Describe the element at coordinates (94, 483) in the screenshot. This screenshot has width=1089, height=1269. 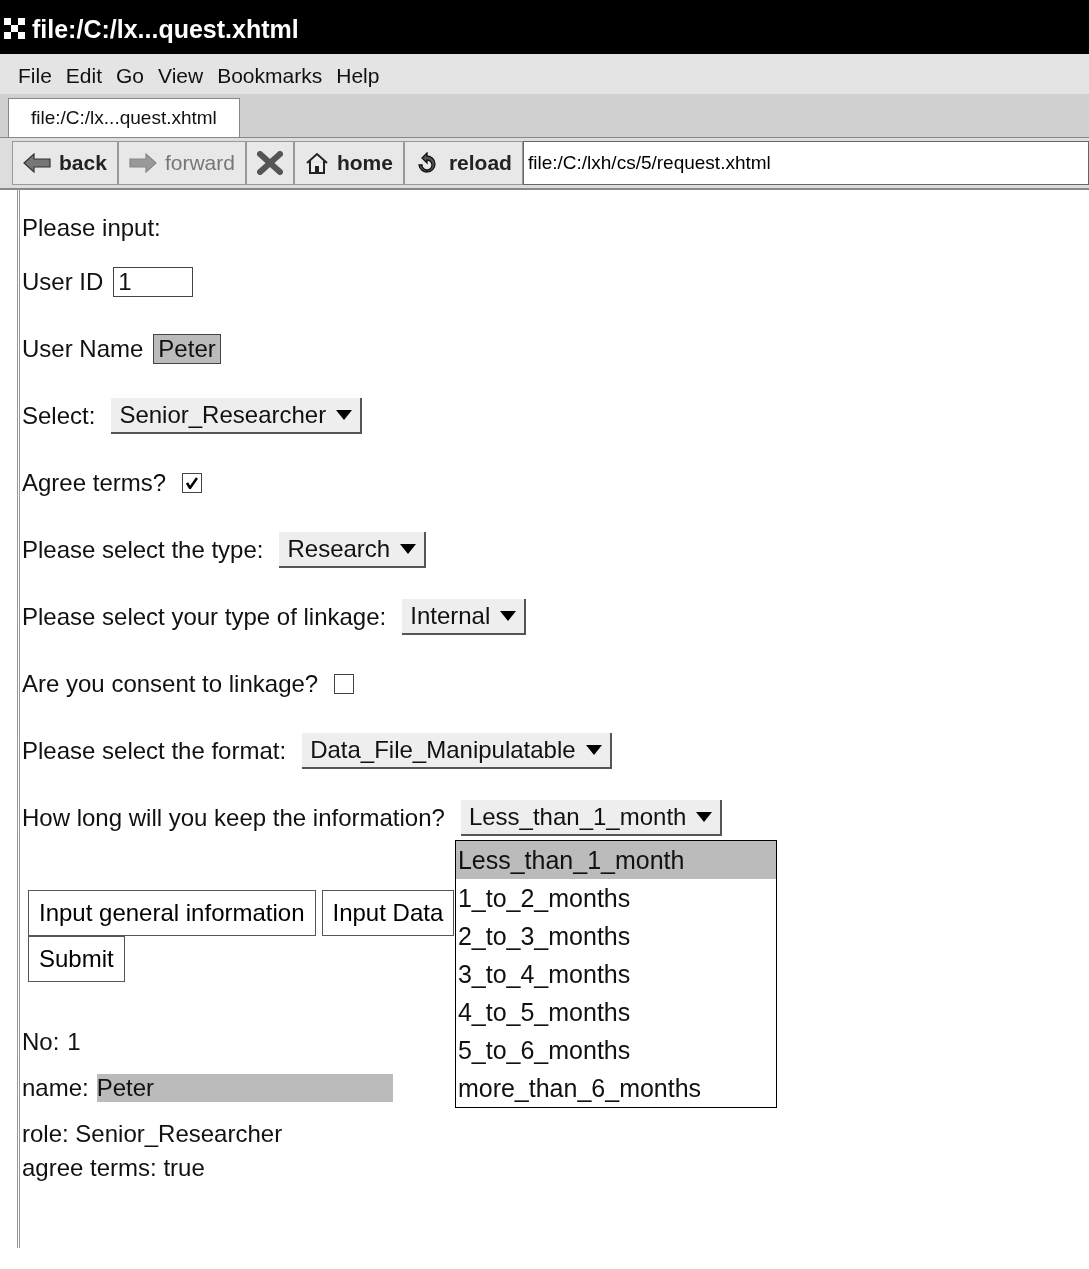
I see `field-label: Agree terms?` at that location.